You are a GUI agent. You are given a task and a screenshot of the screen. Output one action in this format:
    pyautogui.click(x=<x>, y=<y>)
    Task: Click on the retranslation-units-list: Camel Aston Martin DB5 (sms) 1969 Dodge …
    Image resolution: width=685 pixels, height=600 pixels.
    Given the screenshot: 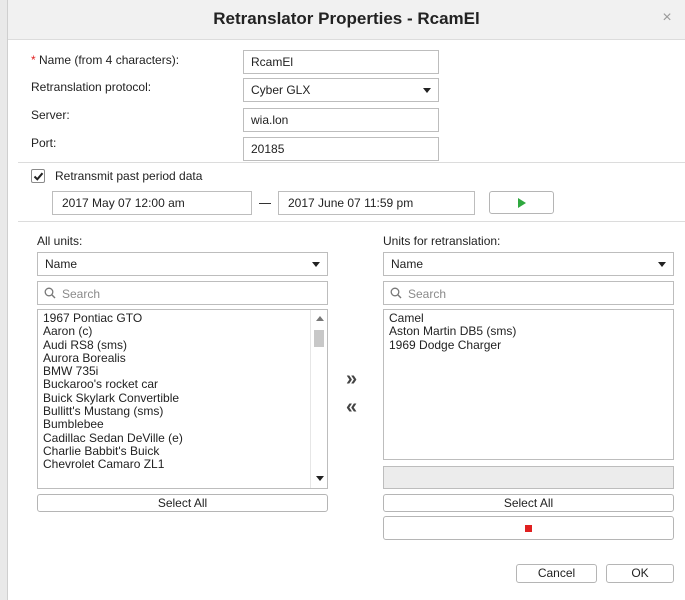 What is the action you would take?
    pyautogui.click(x=528, y=384)
    